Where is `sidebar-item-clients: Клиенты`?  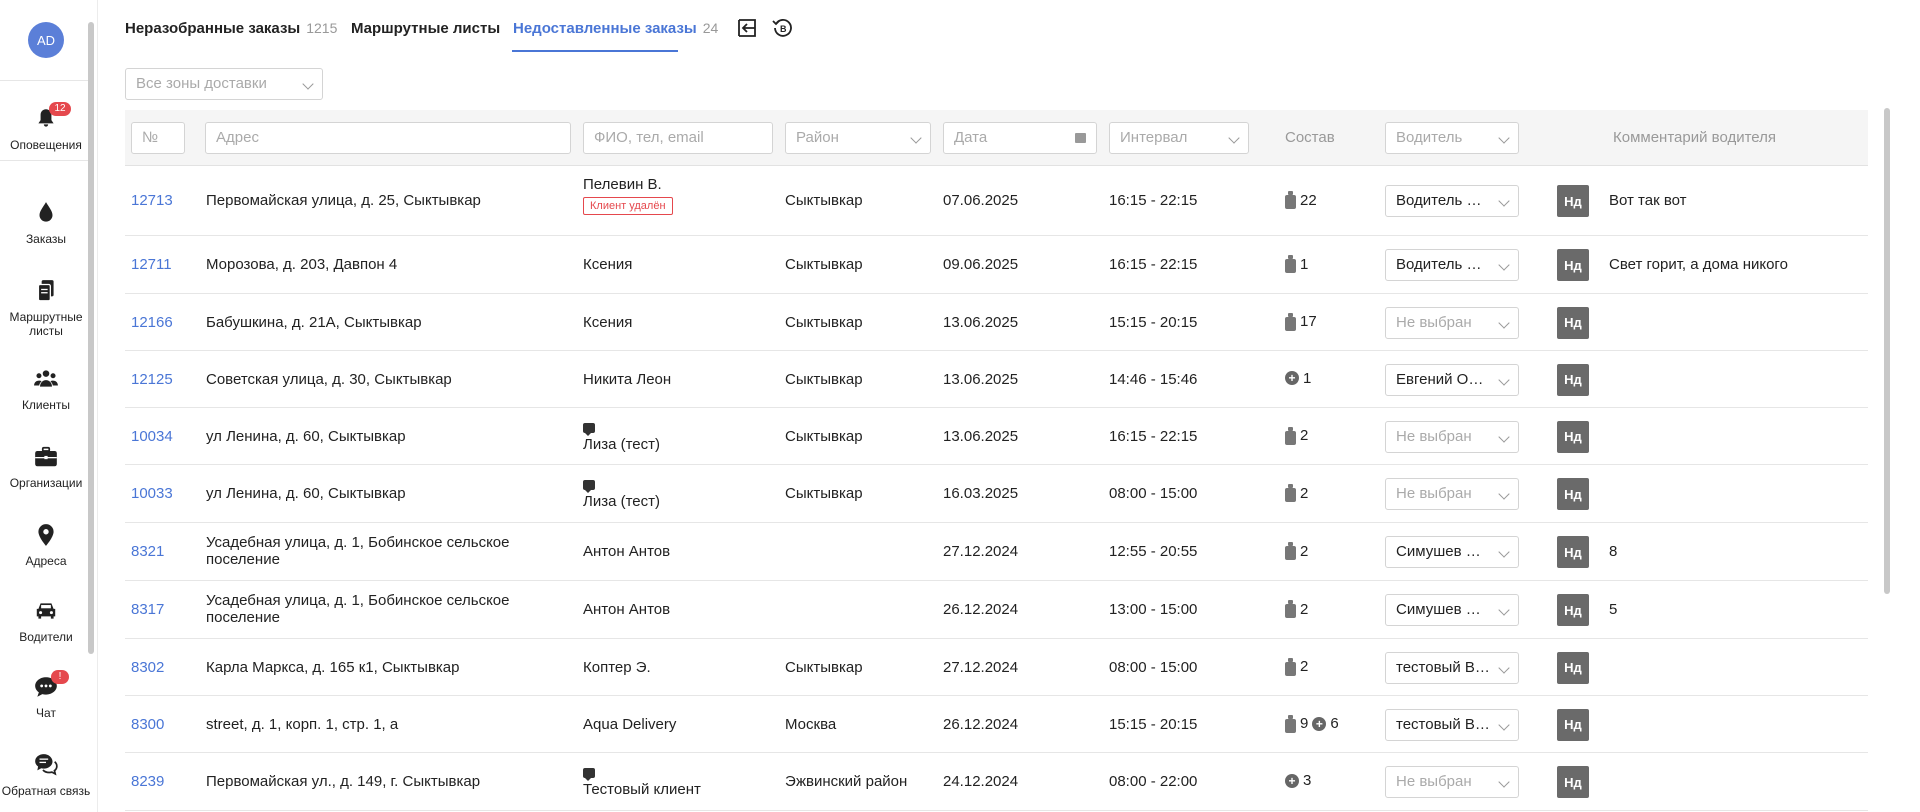 sidebar-item-clients: Клиенты is located at coordinates (46, 389).